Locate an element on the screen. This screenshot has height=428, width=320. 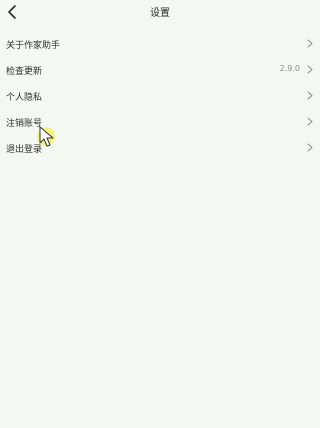
settings-item-label: 关于作家助手 is located at coordinates (33, 46).